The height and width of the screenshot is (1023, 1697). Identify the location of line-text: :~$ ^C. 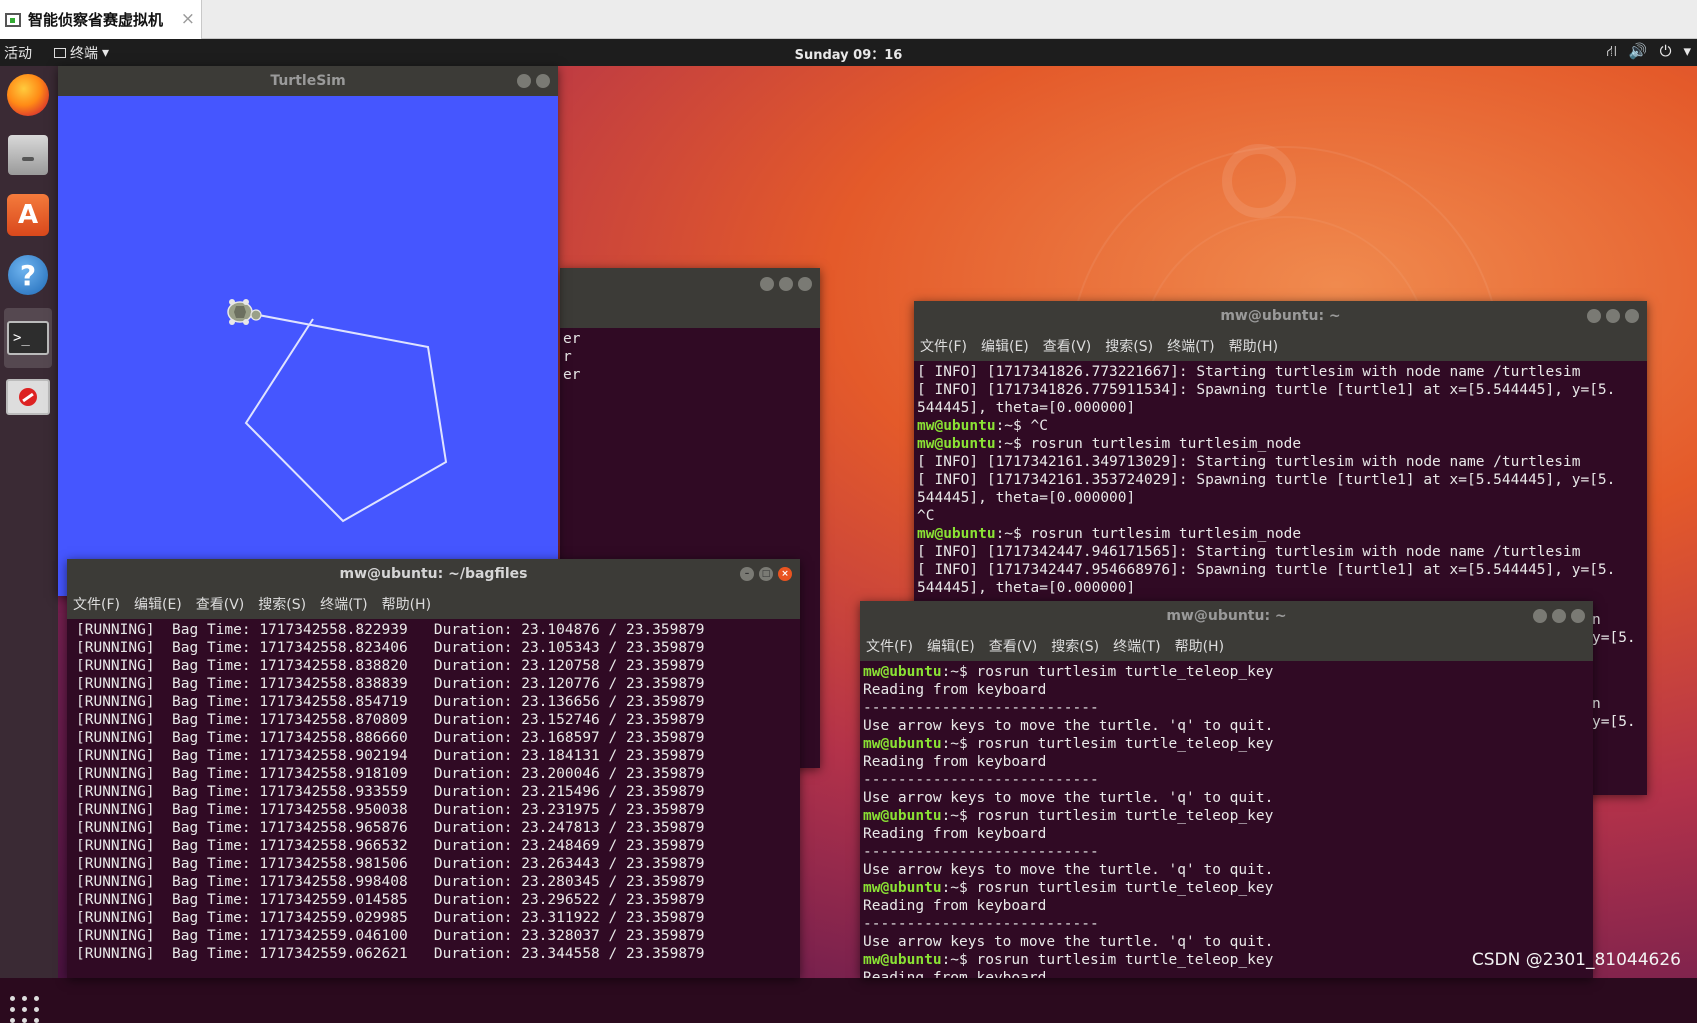
(1021, 426).